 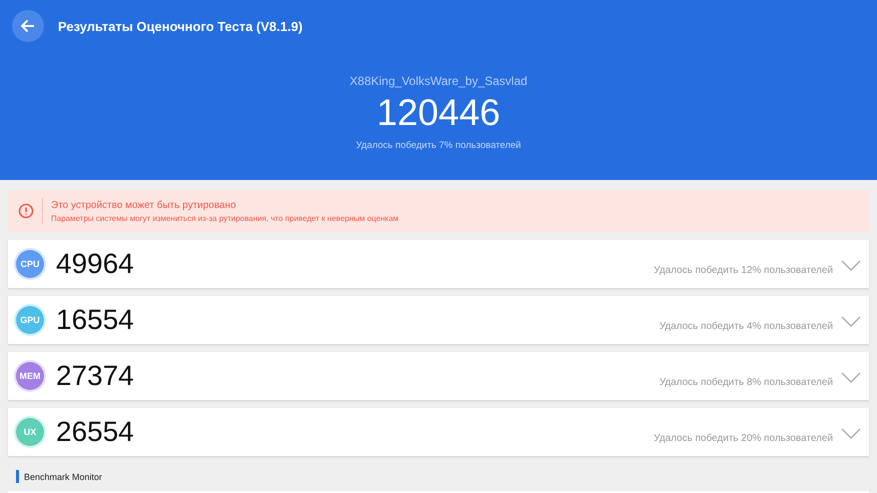 I want to click on back-button, so click(x=28, y=26).